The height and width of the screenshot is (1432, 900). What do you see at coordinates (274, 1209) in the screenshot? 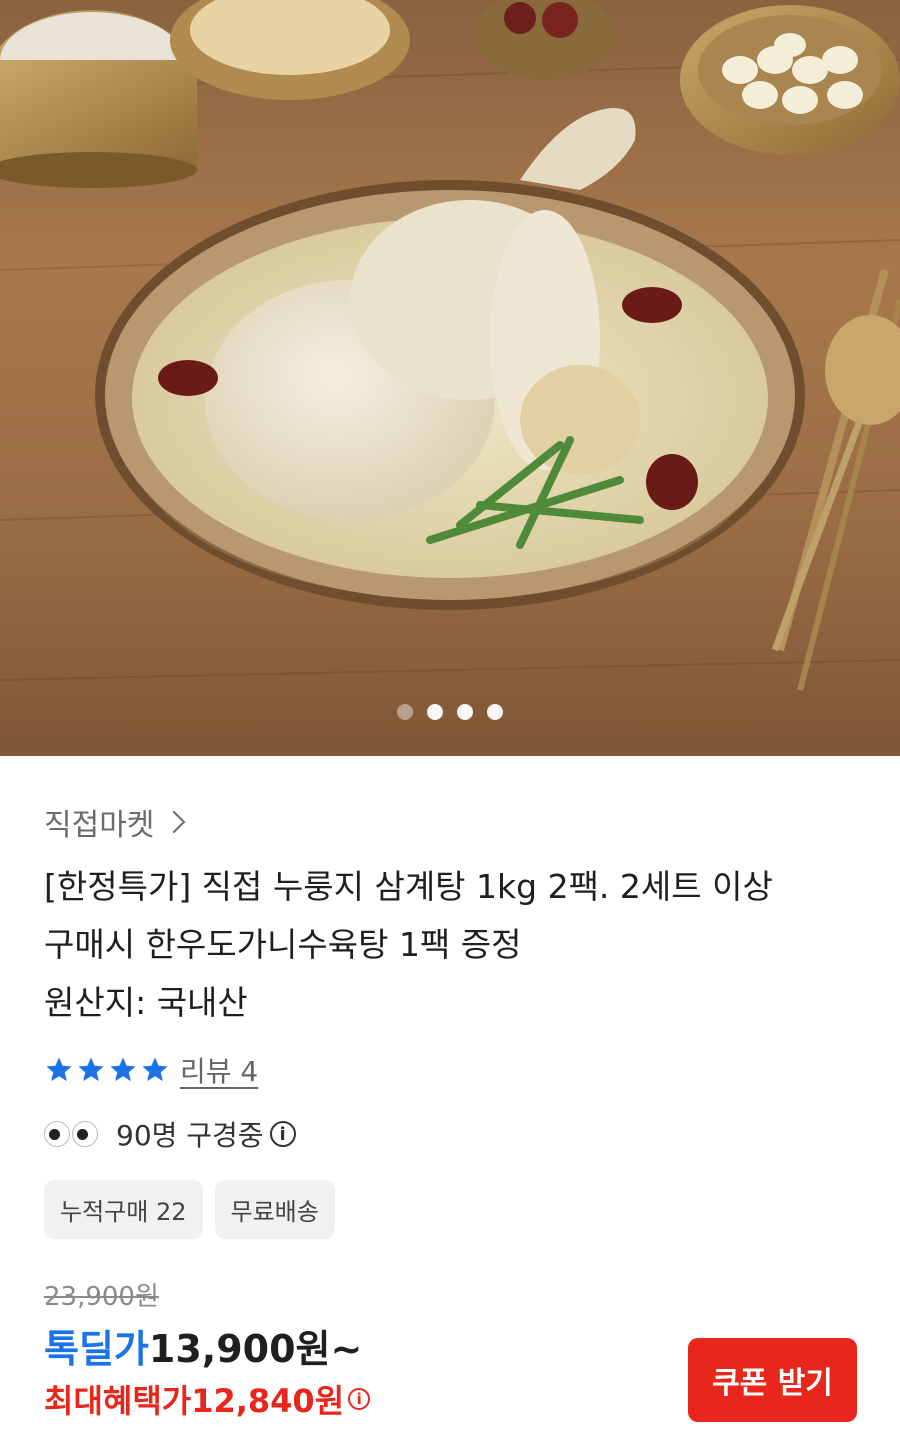
I see `free-shipping-tag: 무료배송` at bounding box center [274, 1209].